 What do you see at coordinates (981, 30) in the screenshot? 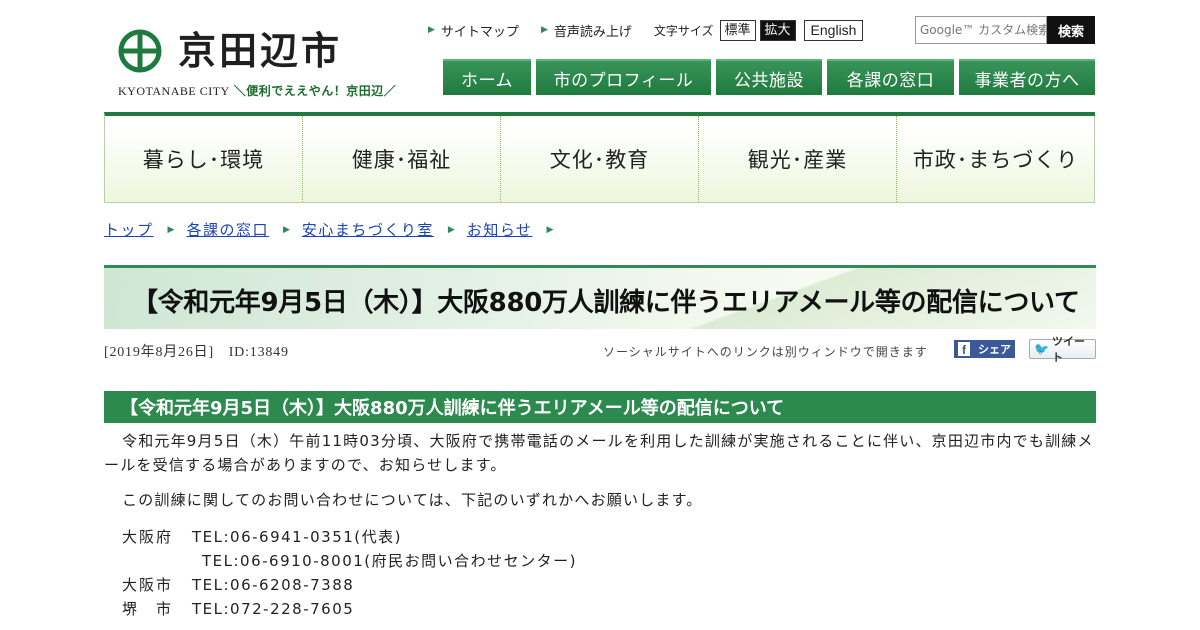
I see `search-input` at bounding box center [981, 30].